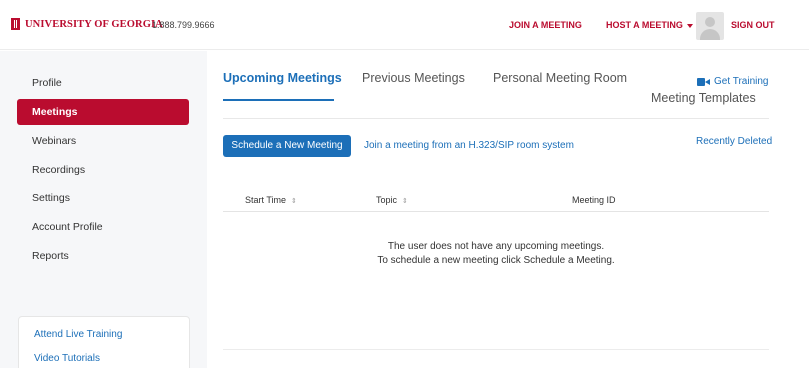 This screenshot has width=809, height=368. What do you see at coordinates (103, 141) in the screenshot?
I see `sidebar-item-webinars: Webinars` at bounding box center [103, 141].